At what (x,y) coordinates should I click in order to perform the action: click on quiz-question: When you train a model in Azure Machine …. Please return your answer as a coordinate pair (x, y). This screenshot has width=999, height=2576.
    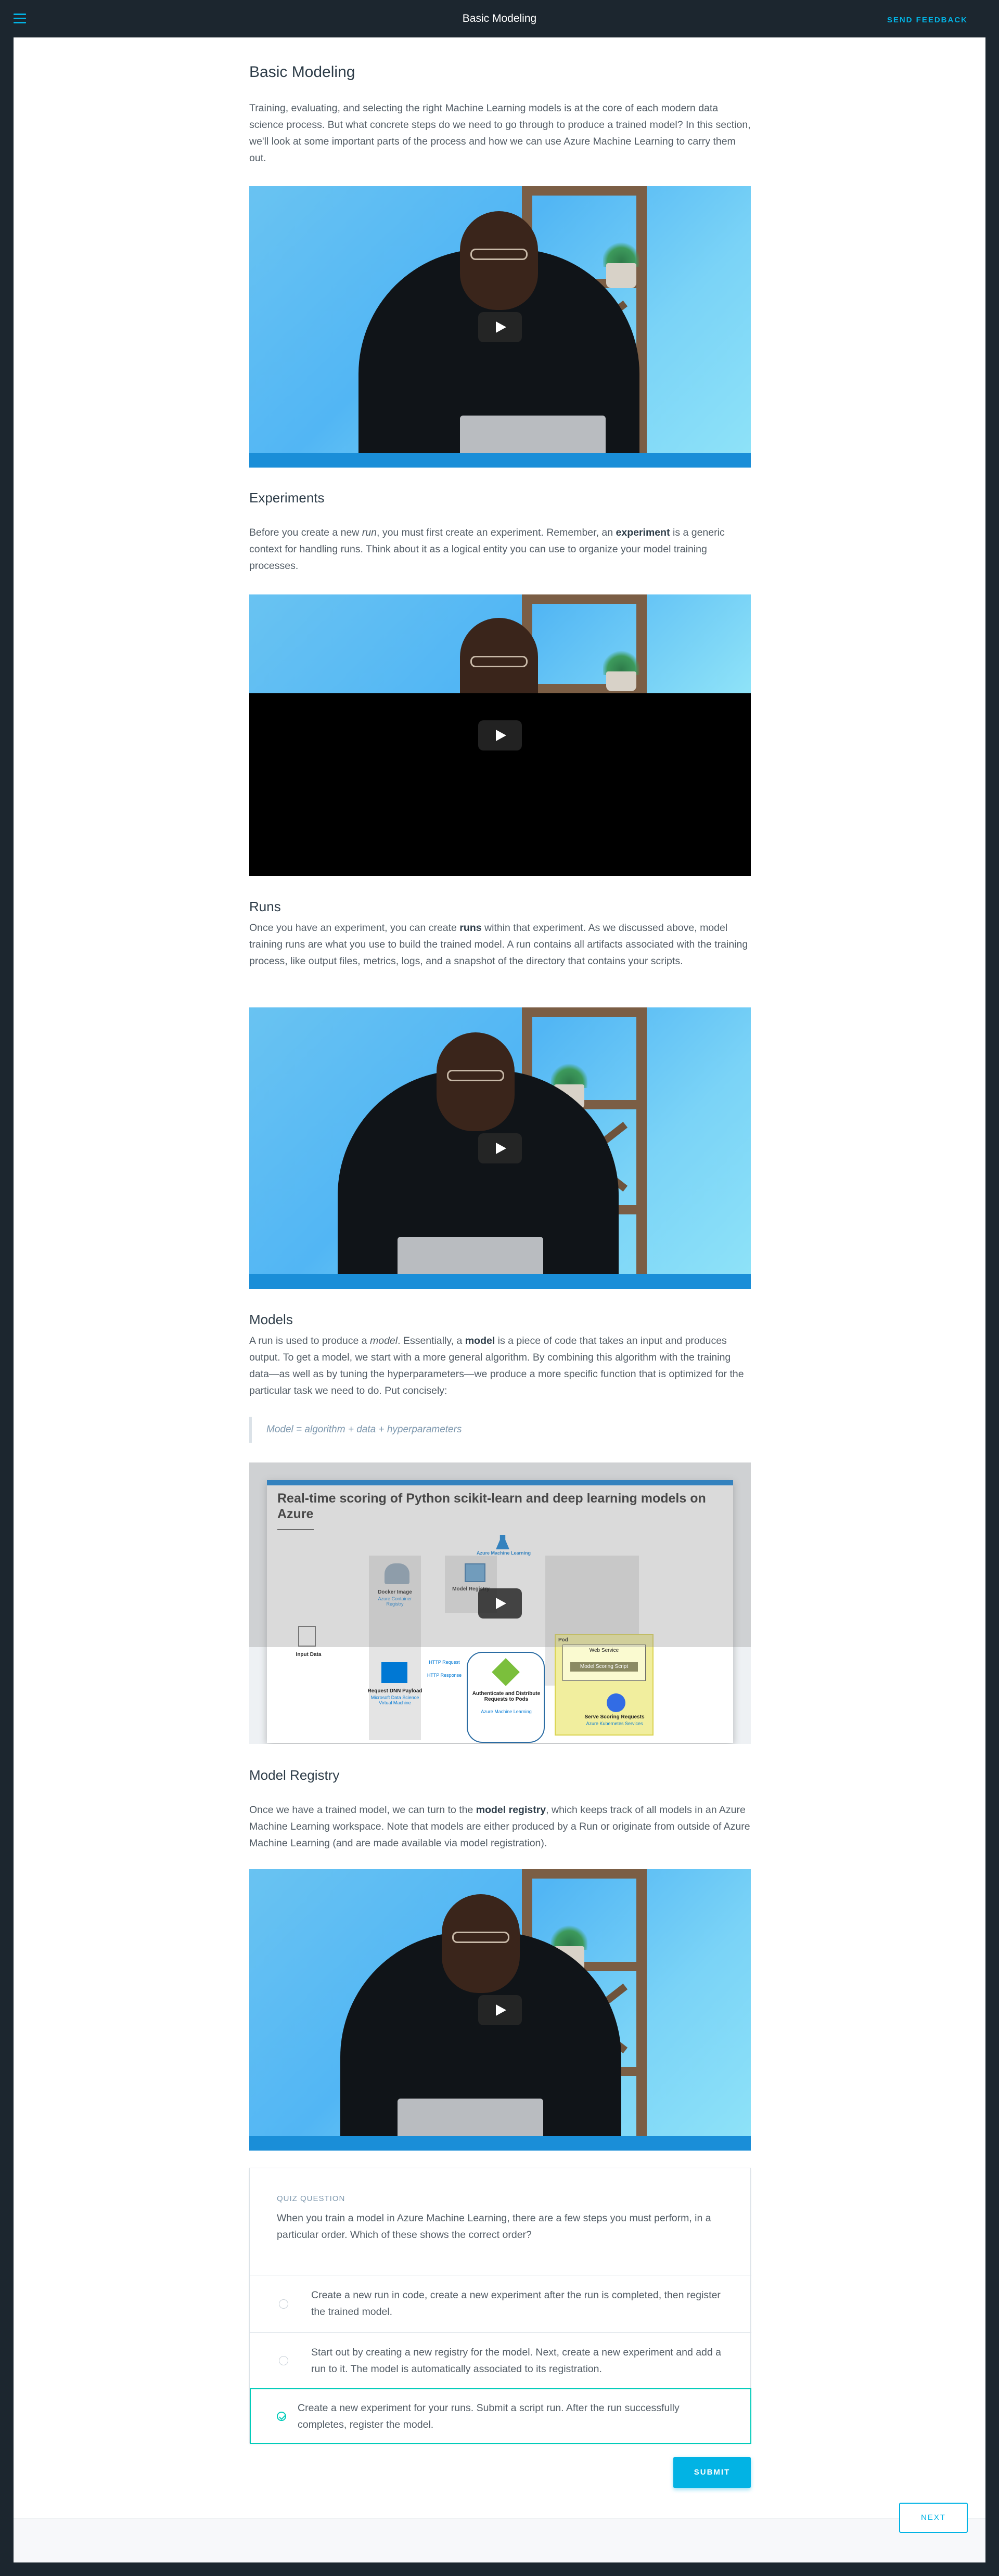
    Looking at the image, I should click on (494, 2226).